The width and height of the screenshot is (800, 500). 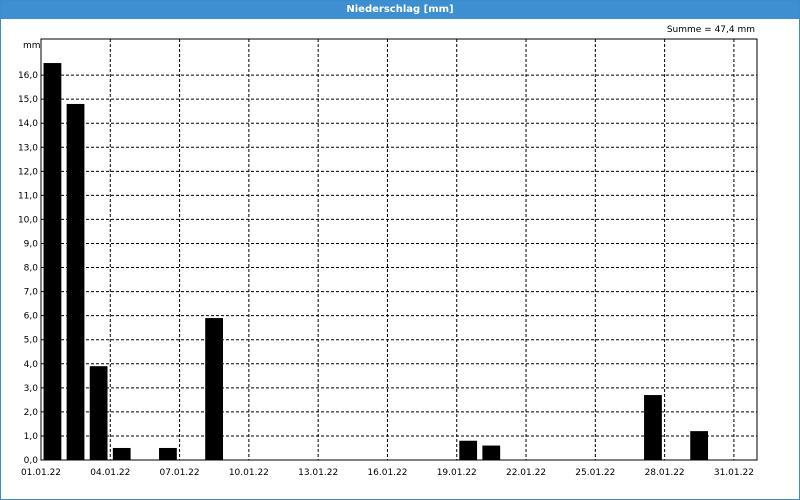 I want to click on y-tick-label: 2,0, so click(x=31, y=413).